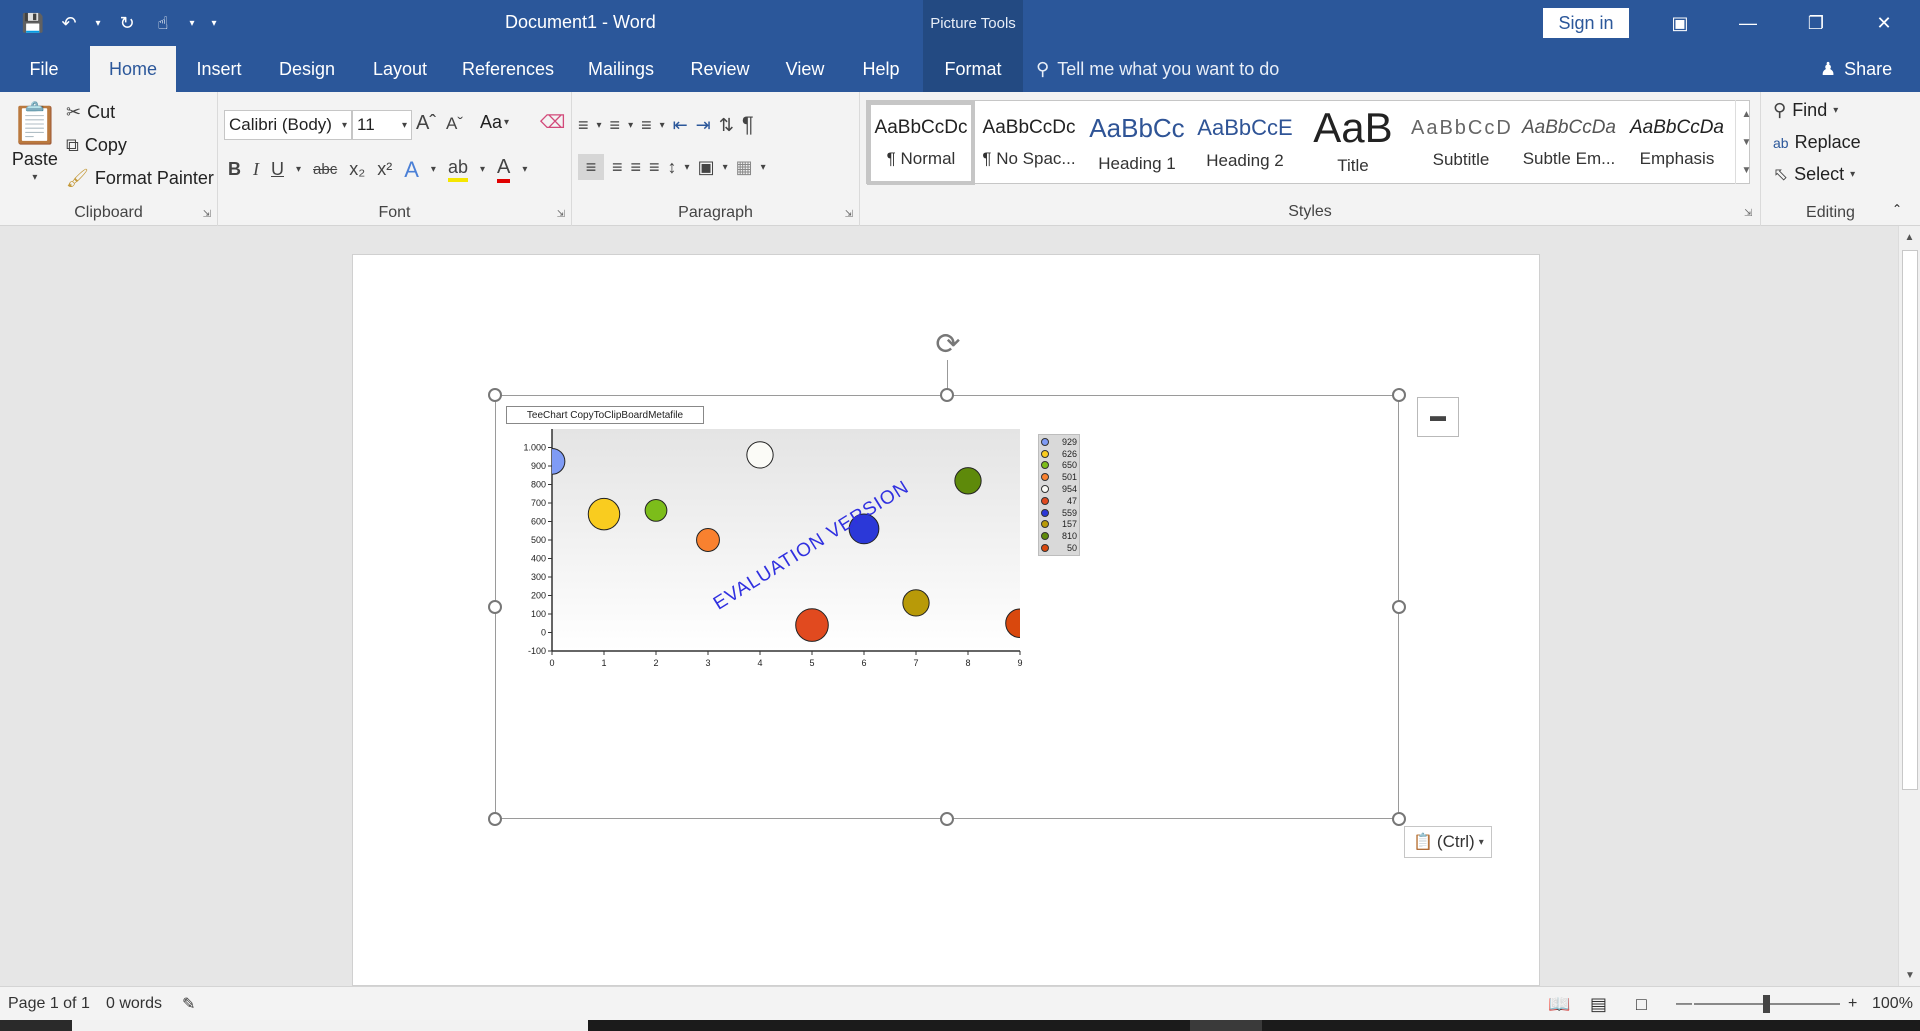 Image resolution: width=1920 pixels, height=1031 pixels. I want to click on touch-mode-dropdown-icon: ▾, so click(192, 23).